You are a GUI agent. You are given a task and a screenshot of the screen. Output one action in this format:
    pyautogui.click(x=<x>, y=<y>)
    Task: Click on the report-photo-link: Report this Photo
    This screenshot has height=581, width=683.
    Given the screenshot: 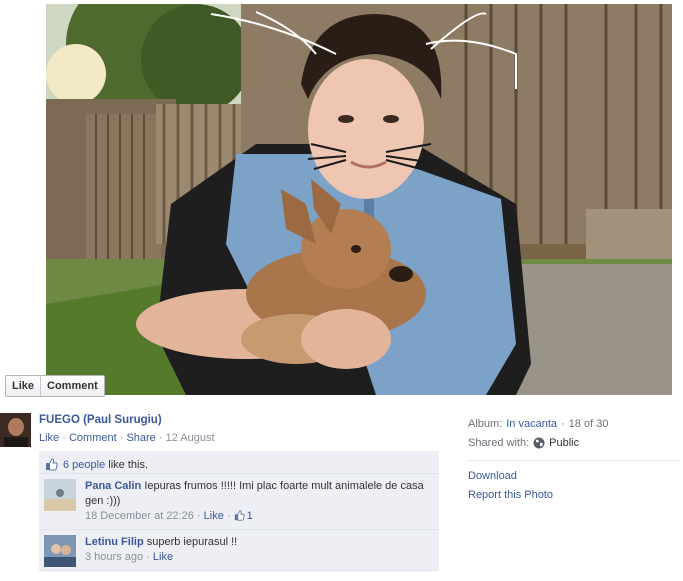 What is the action you would take?
    pyautogui.click(x=574, y=495)
    